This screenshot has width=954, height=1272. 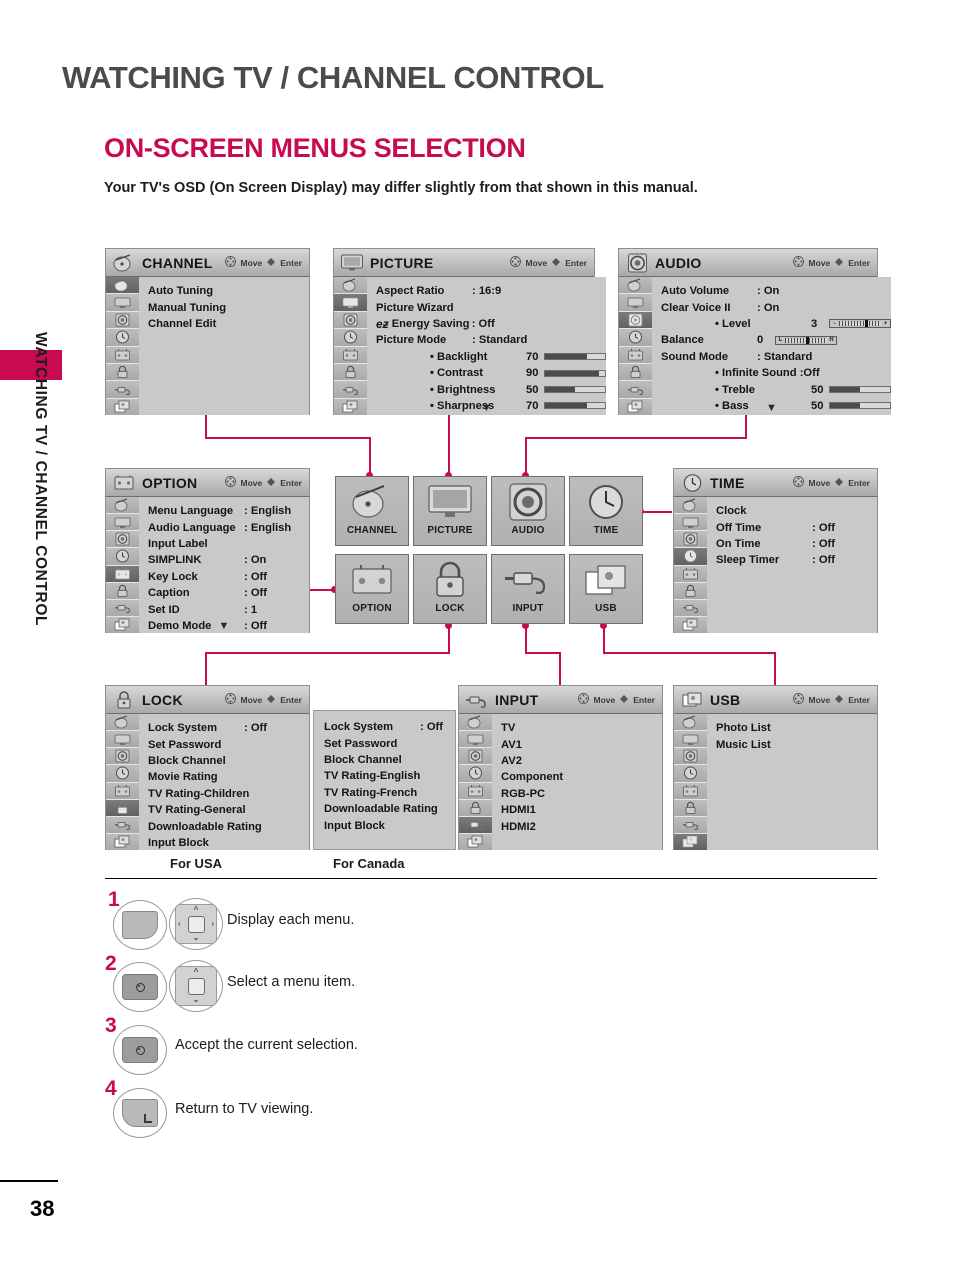 I want to click on osd-row: Movie Rating, so click(x=228, y=777).